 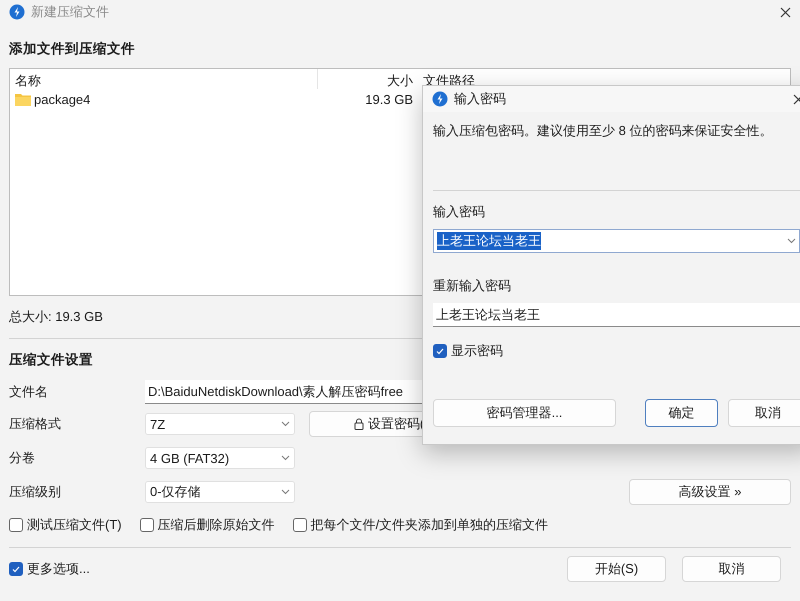 What do you see at coordinates (74, 525) in the screenshot?
I see `checkbox-label: 测试压缩文件(T)` at bounding box center [74, 525].